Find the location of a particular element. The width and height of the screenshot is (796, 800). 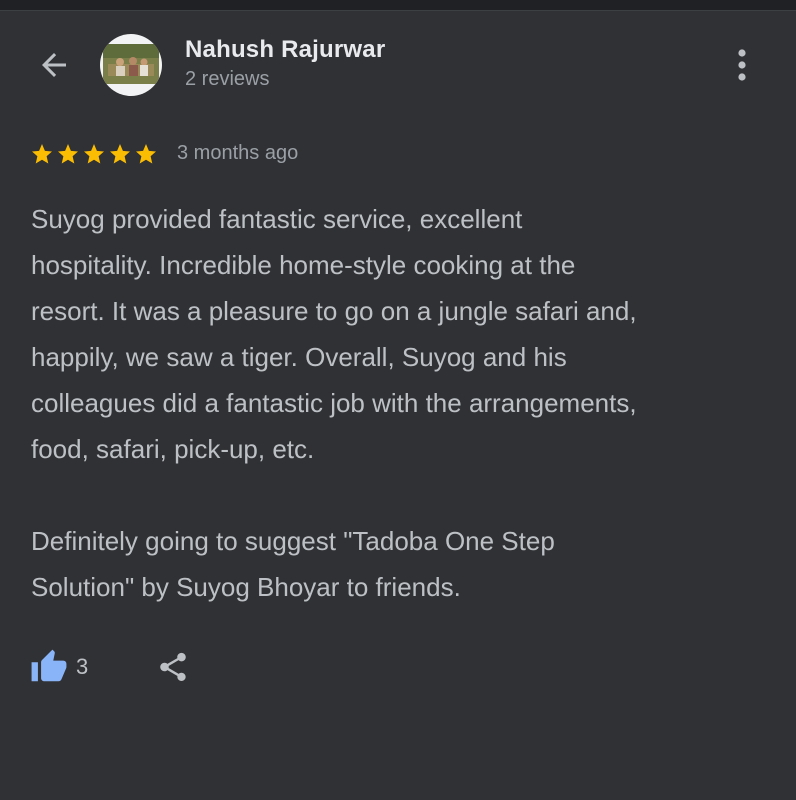

top-edge-bar is located at coordinates (398, 5).